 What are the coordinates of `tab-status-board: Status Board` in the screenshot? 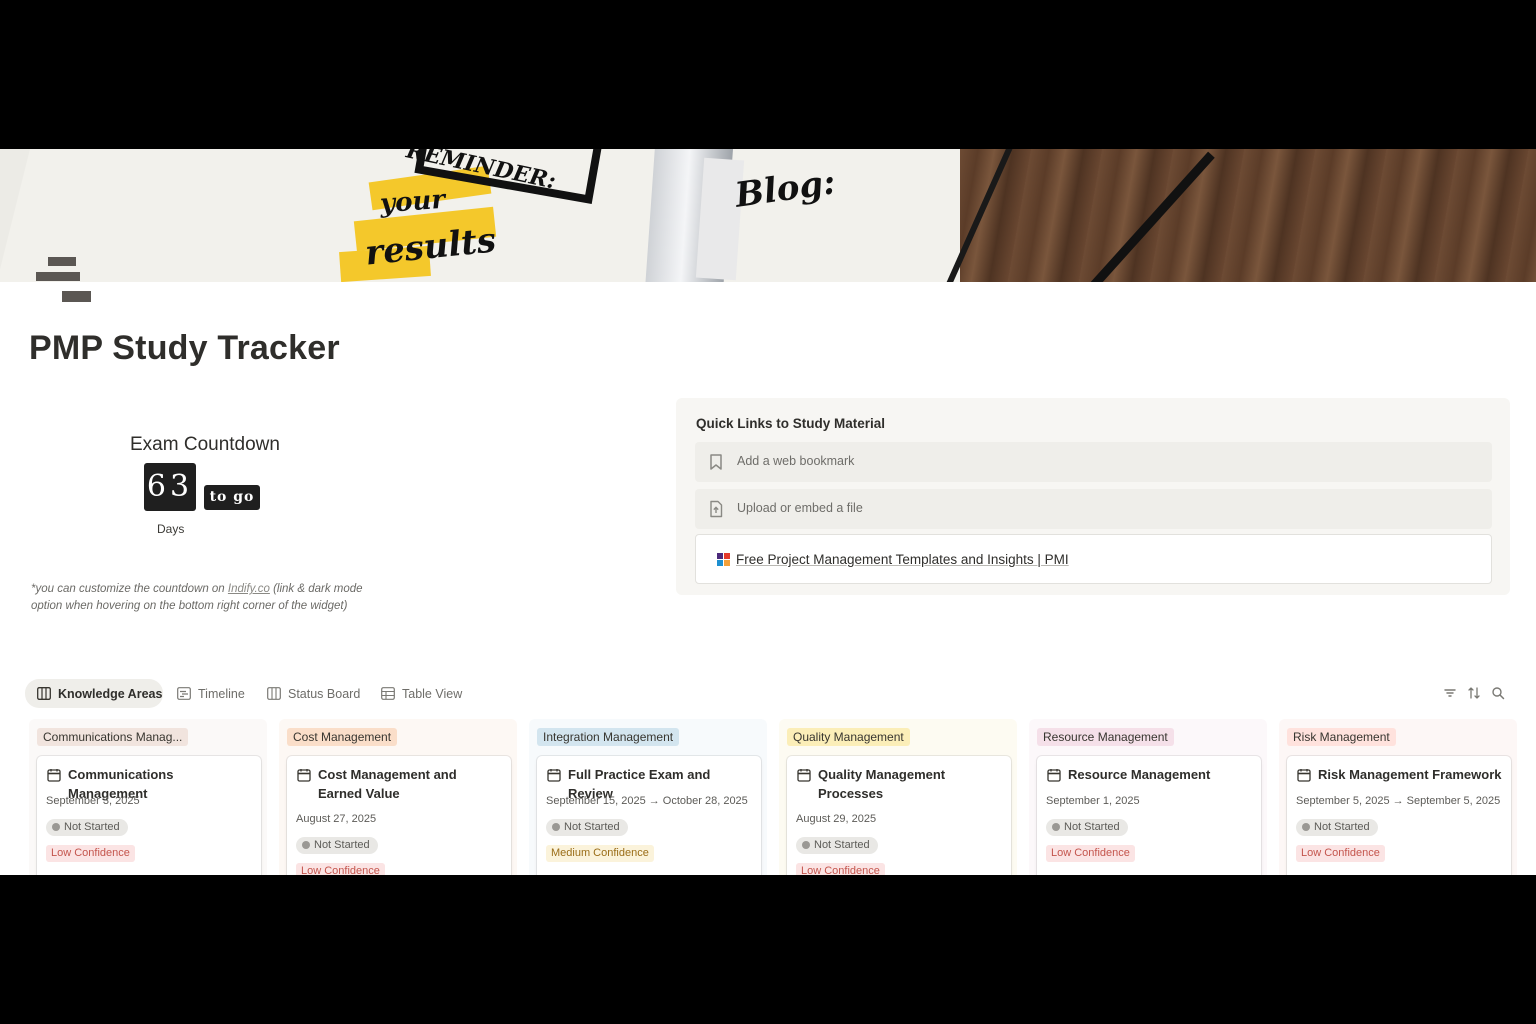 It's located at (310, 693).